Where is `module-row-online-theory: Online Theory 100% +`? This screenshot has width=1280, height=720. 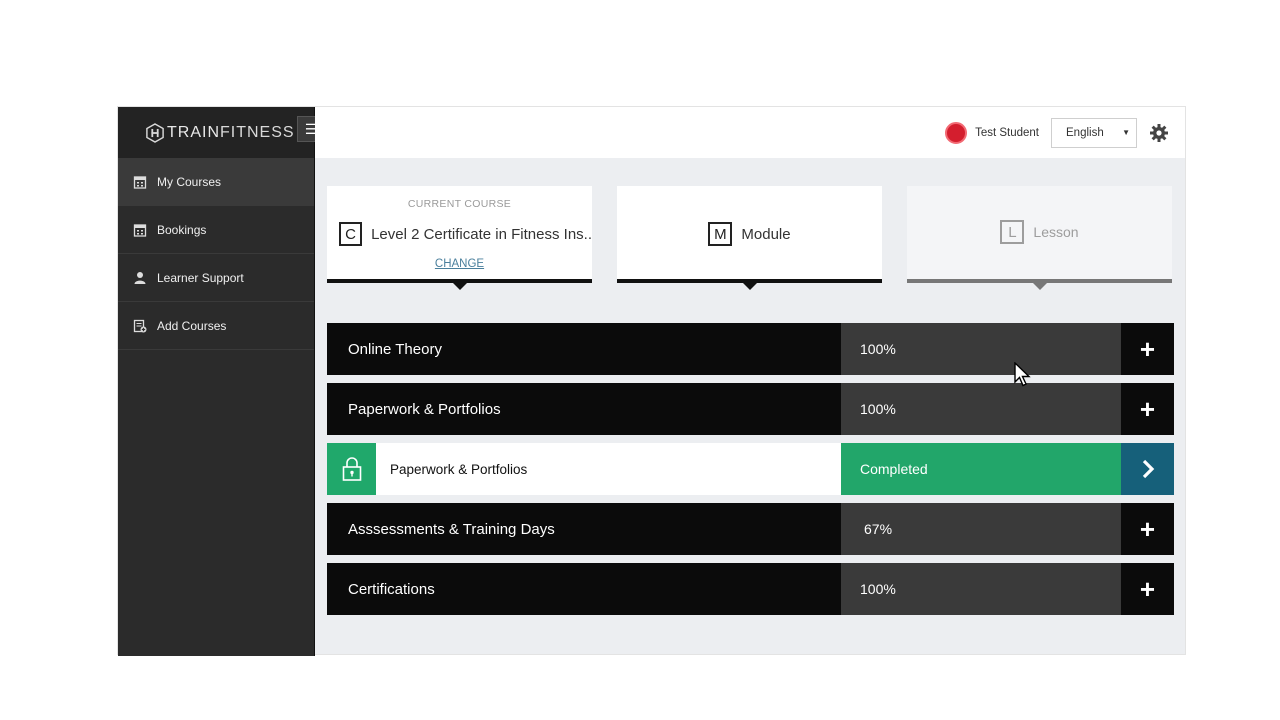 module-row-online-theory: Online Theory 100% + is located at coordinates (750, 349).